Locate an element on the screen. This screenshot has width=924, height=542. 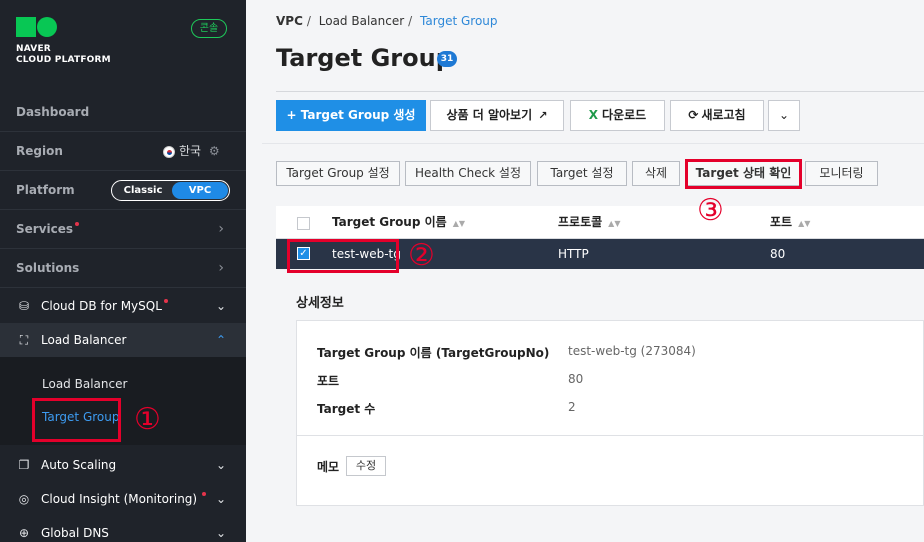
memo-panel: 메모 수정 is located at coordinates (610, 471).